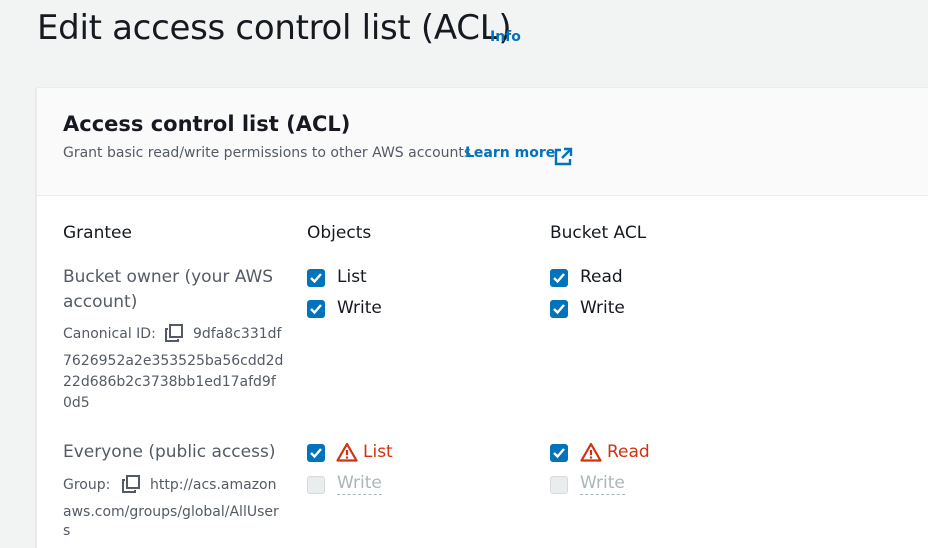 The image size is (928, 548). What do you see at coordinates (168, 289) in the screenshot?
I see `owner-grantee-name: Bucket owner (your AWS account)` at bounding box center [168, 289].